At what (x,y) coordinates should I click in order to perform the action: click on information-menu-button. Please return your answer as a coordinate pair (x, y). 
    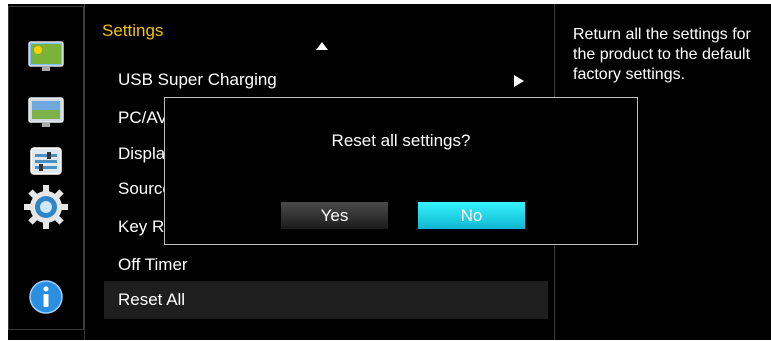
    Looking at the image, I should click on (46, 297).